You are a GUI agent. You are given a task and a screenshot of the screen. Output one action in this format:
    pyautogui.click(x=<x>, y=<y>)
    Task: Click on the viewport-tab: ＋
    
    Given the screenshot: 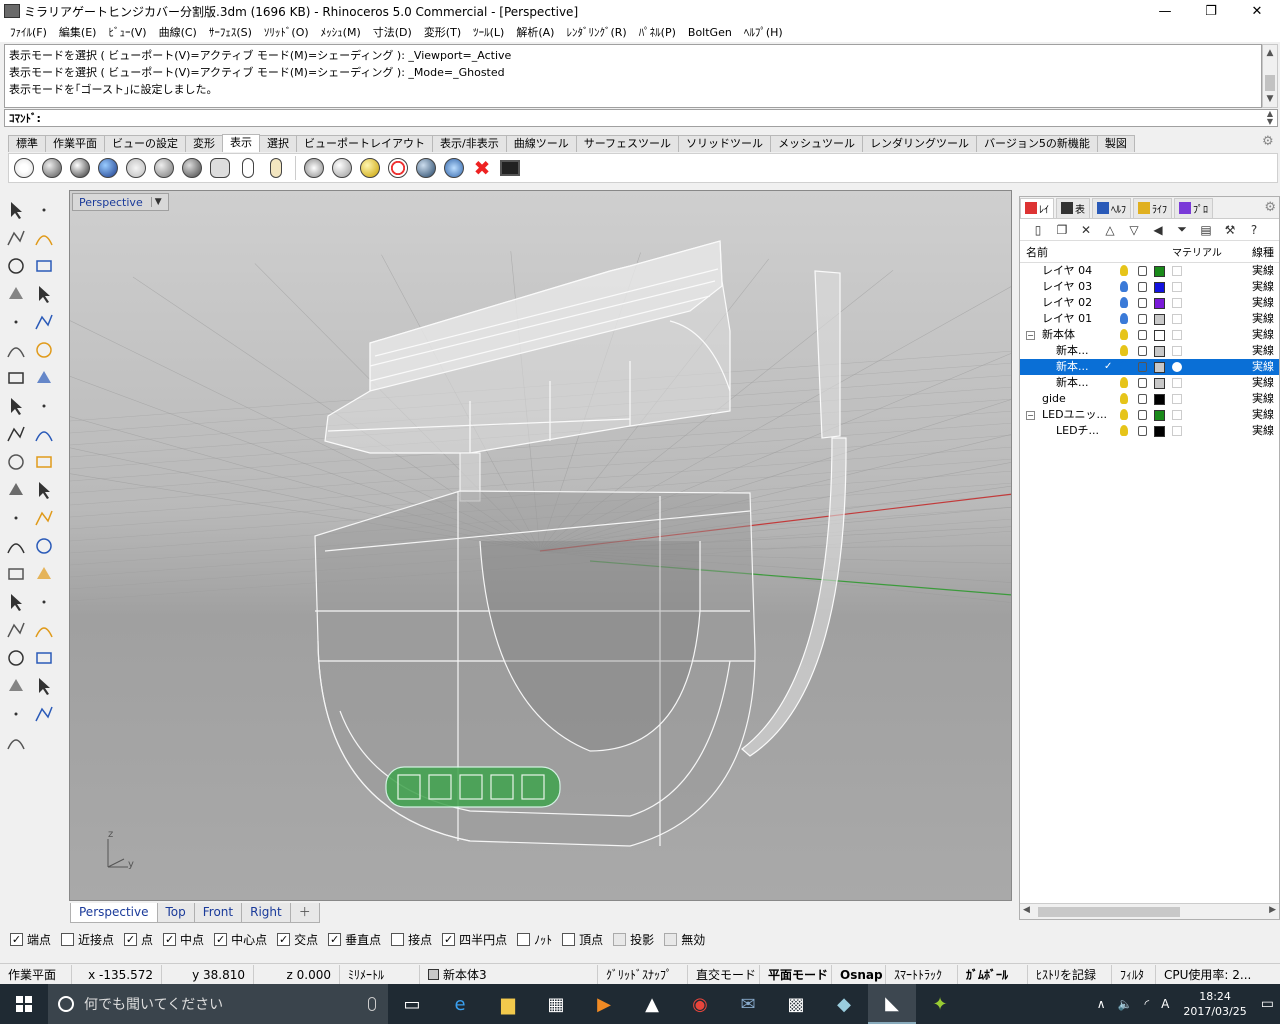 What is the action you would take?
    pyautogui.click(x=304, y=913)
    